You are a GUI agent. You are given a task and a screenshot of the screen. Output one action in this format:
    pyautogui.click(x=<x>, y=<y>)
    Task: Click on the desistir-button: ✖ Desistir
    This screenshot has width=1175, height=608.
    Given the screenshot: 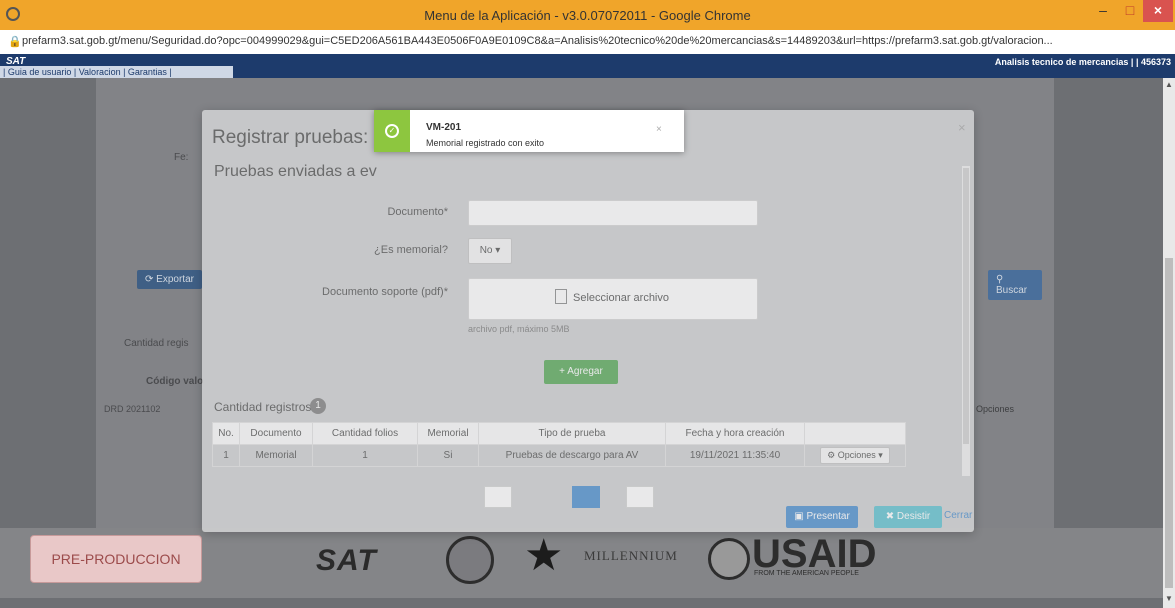 What is the action you would take?
    pyautogui.click(x=908, y=517)
    